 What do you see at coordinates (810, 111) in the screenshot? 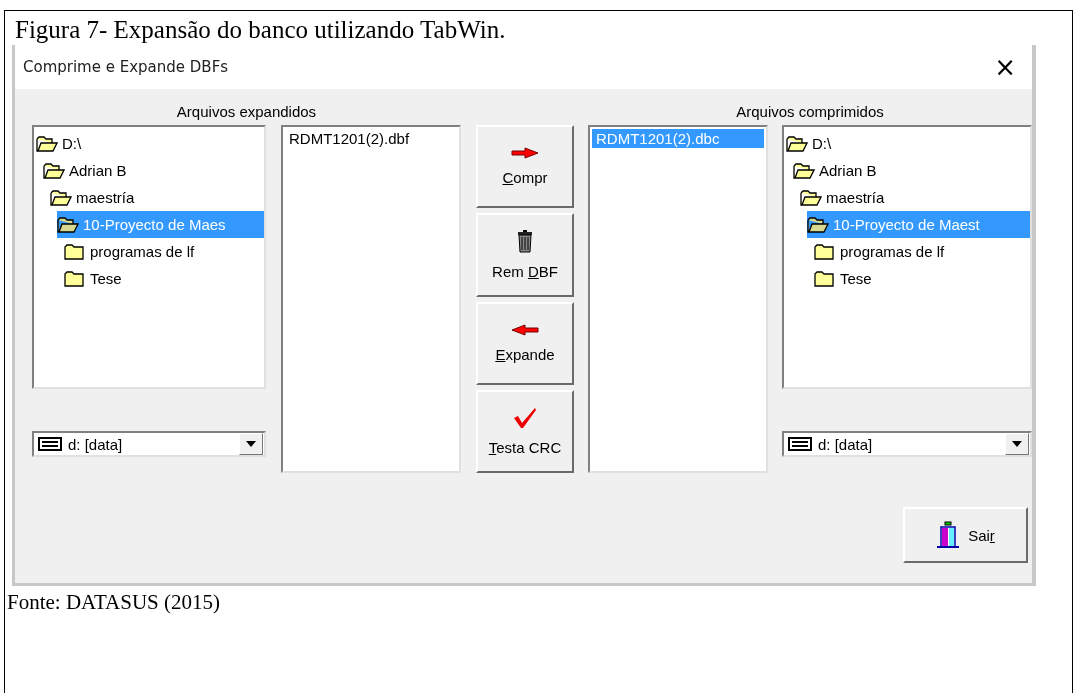
I see `panel-label: Arquivos comprimidos` at bounding box center [810, 111].